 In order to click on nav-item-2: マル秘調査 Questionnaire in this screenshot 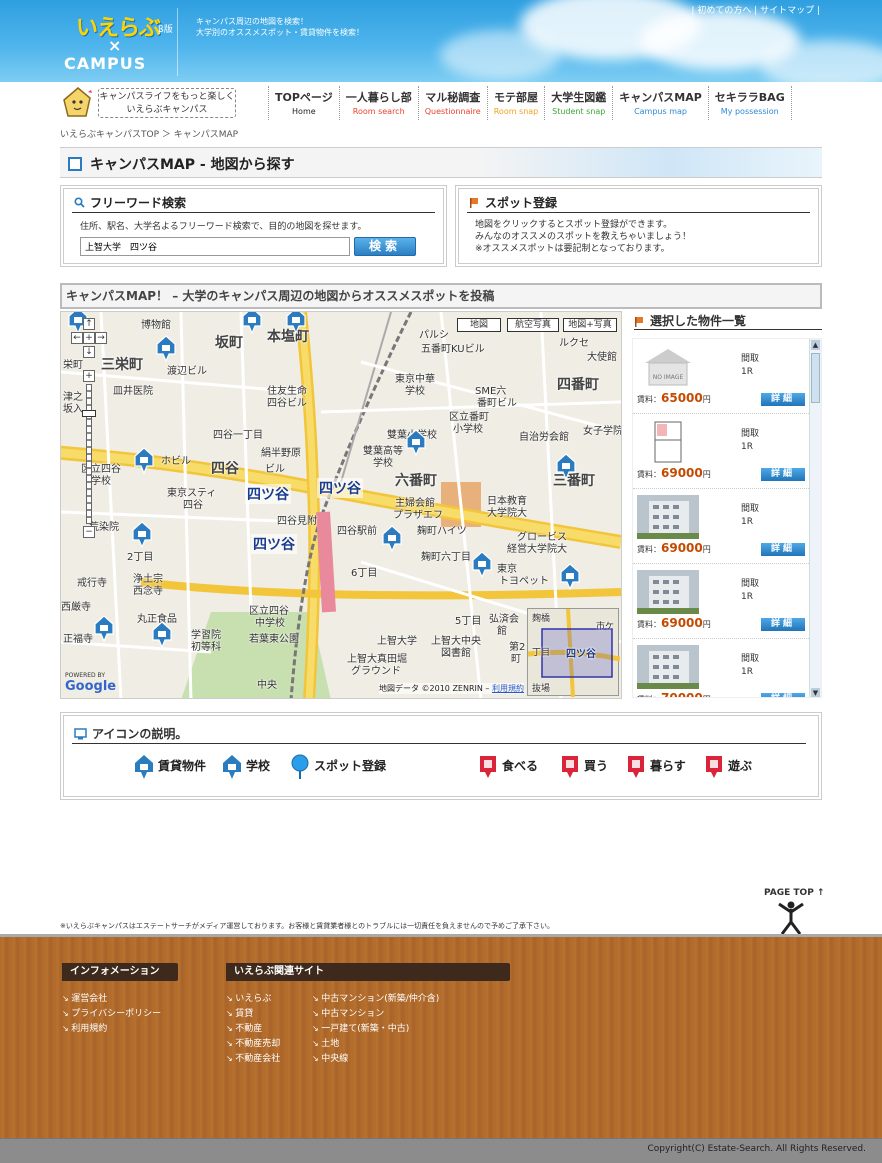, I will do `click(452, 103)`.